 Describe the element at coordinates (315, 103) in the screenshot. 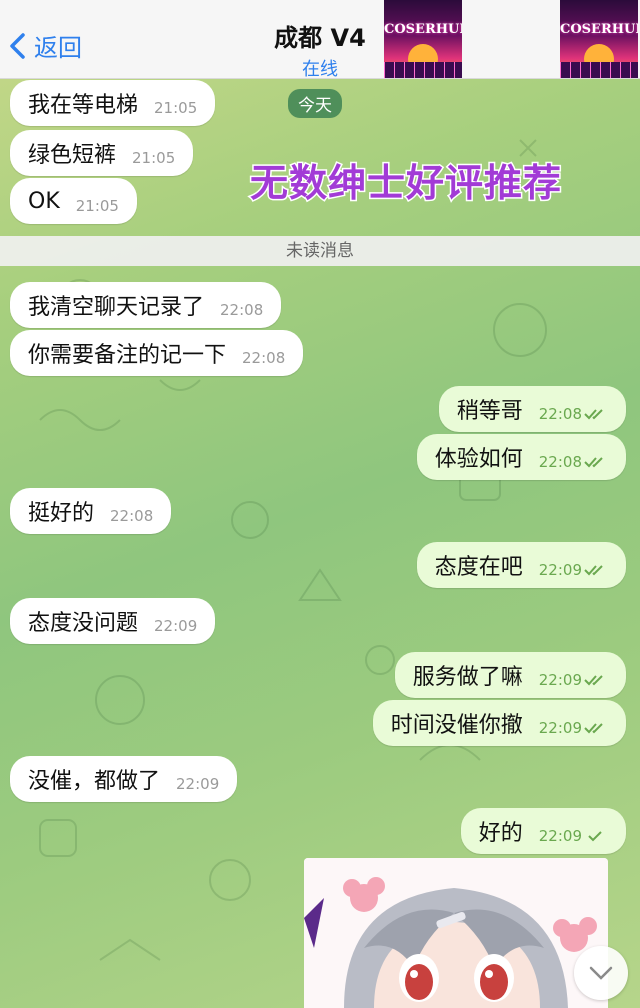

I see `date-badge: 今天` at that location.